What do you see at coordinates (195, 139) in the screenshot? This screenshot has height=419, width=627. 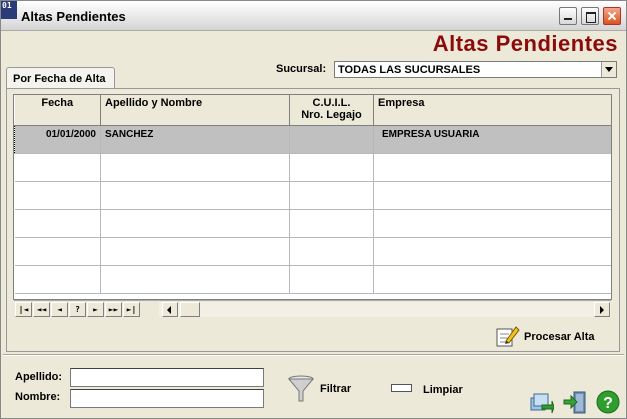 I see `cell-nombre: SANCHEZ` at bounding box center [195, 139].